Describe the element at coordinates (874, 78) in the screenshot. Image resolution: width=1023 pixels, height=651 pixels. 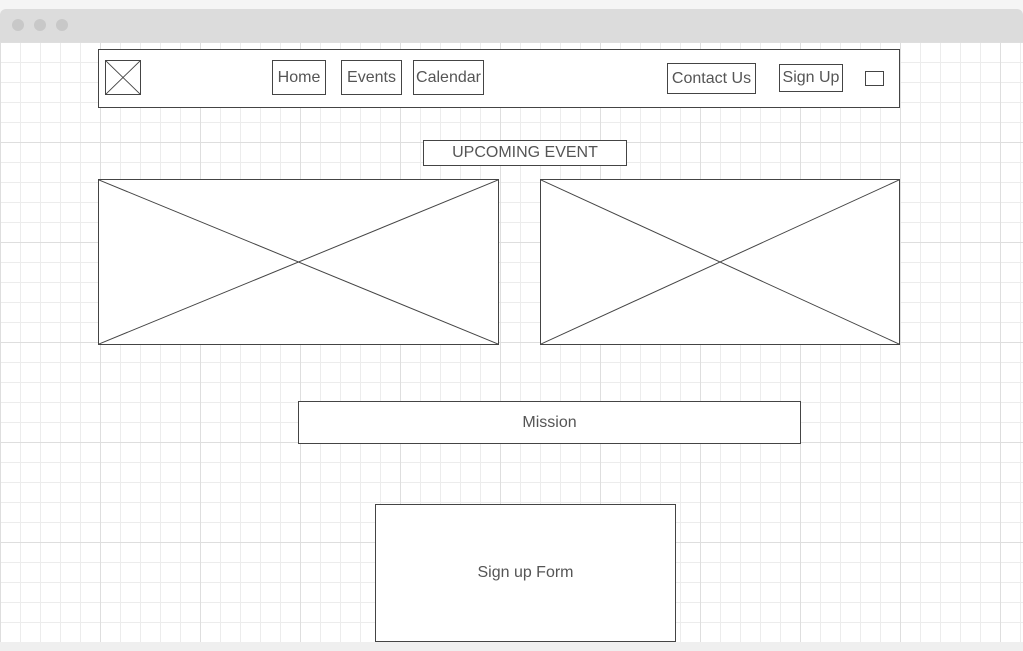
I see `menu-placeholder-icon` at that location.